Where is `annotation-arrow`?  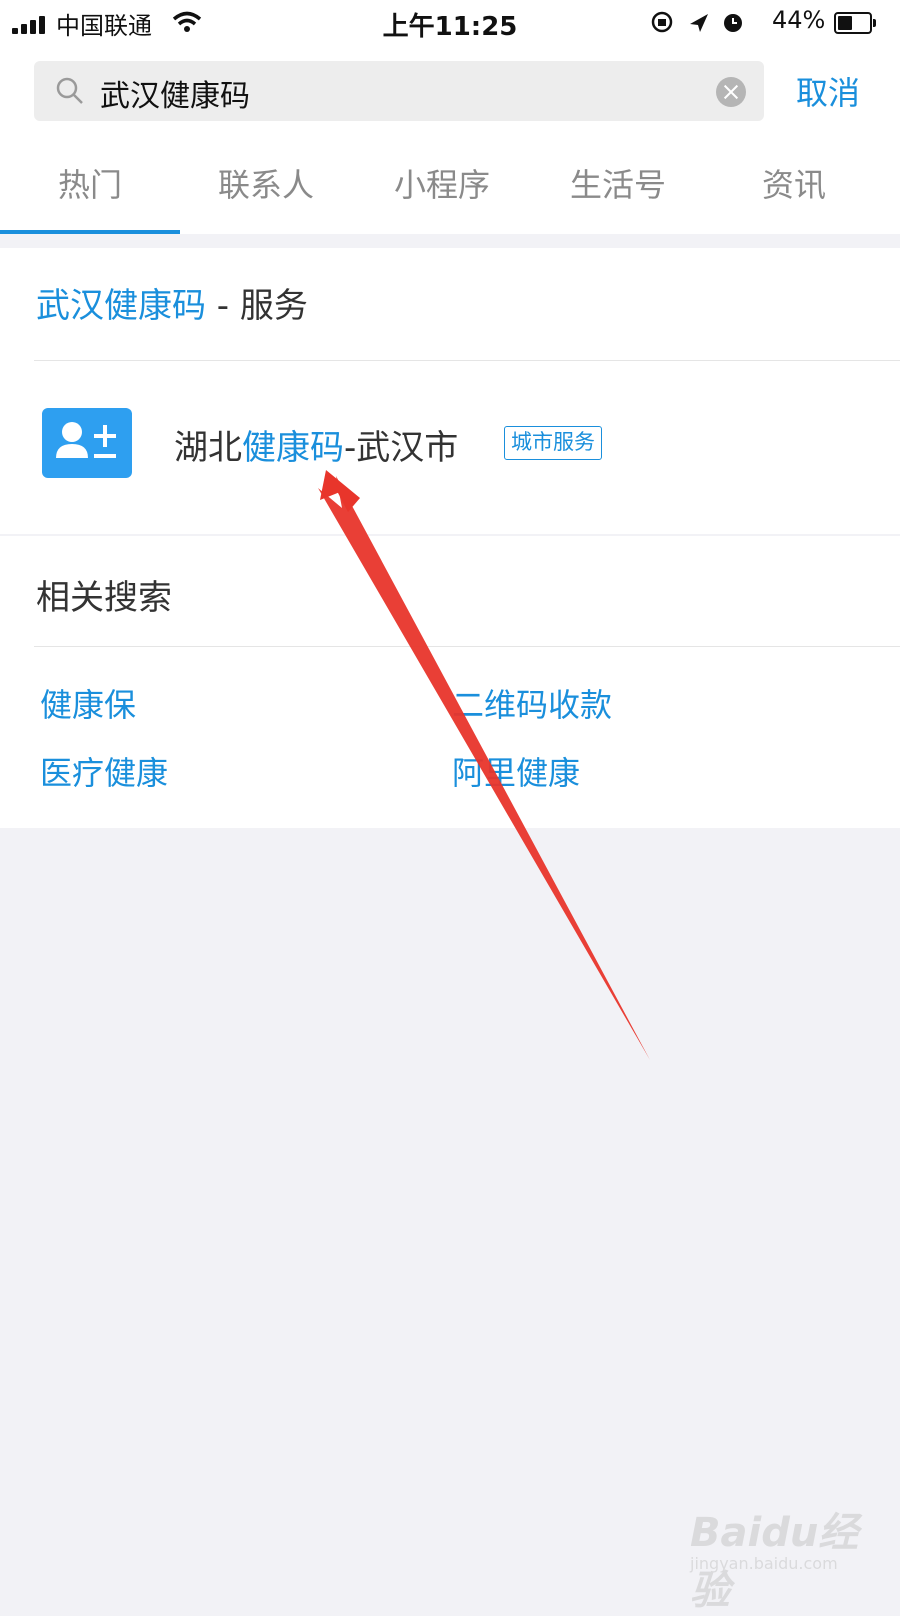 annotation-arrow is located at coordinates (484, 765).